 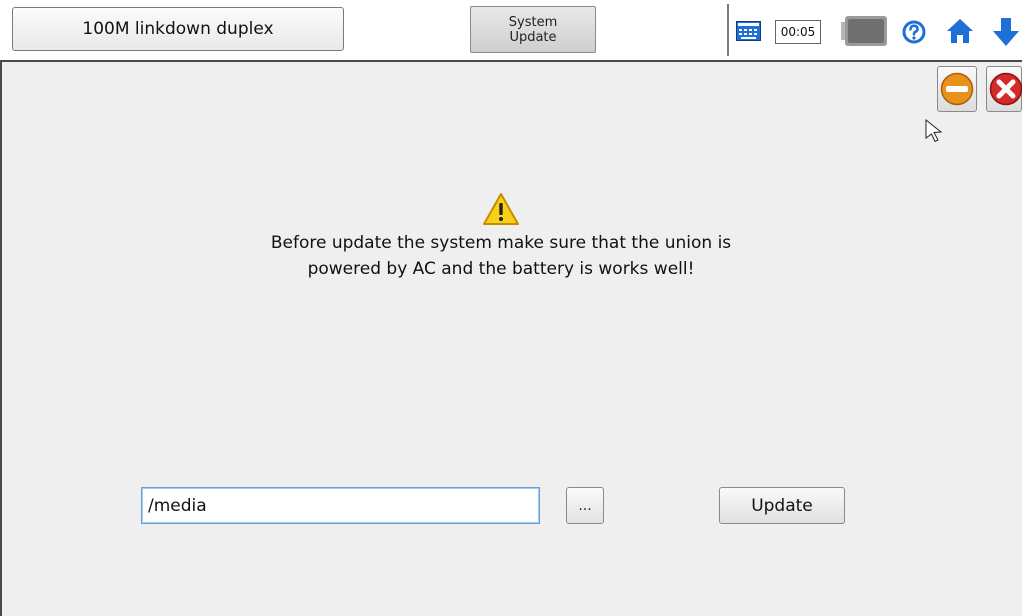 I want to click on update-button: Update, so click(x=782, y=505).